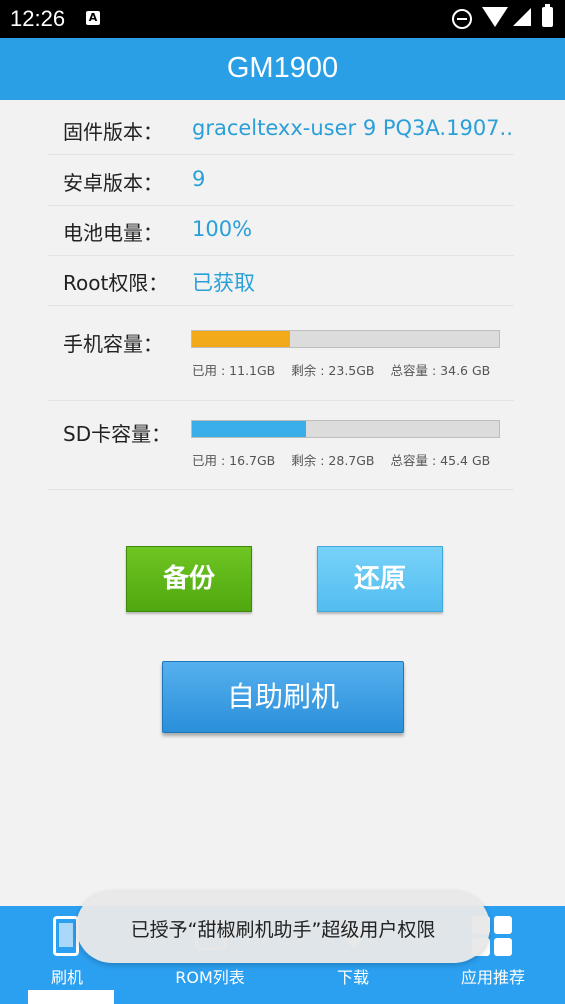 This screenshot has height=1004, width=565. What do you see at coordinates (38, 18) in the screenshot?
I see `status-time: 12:26` at bounding box center [38, 18].